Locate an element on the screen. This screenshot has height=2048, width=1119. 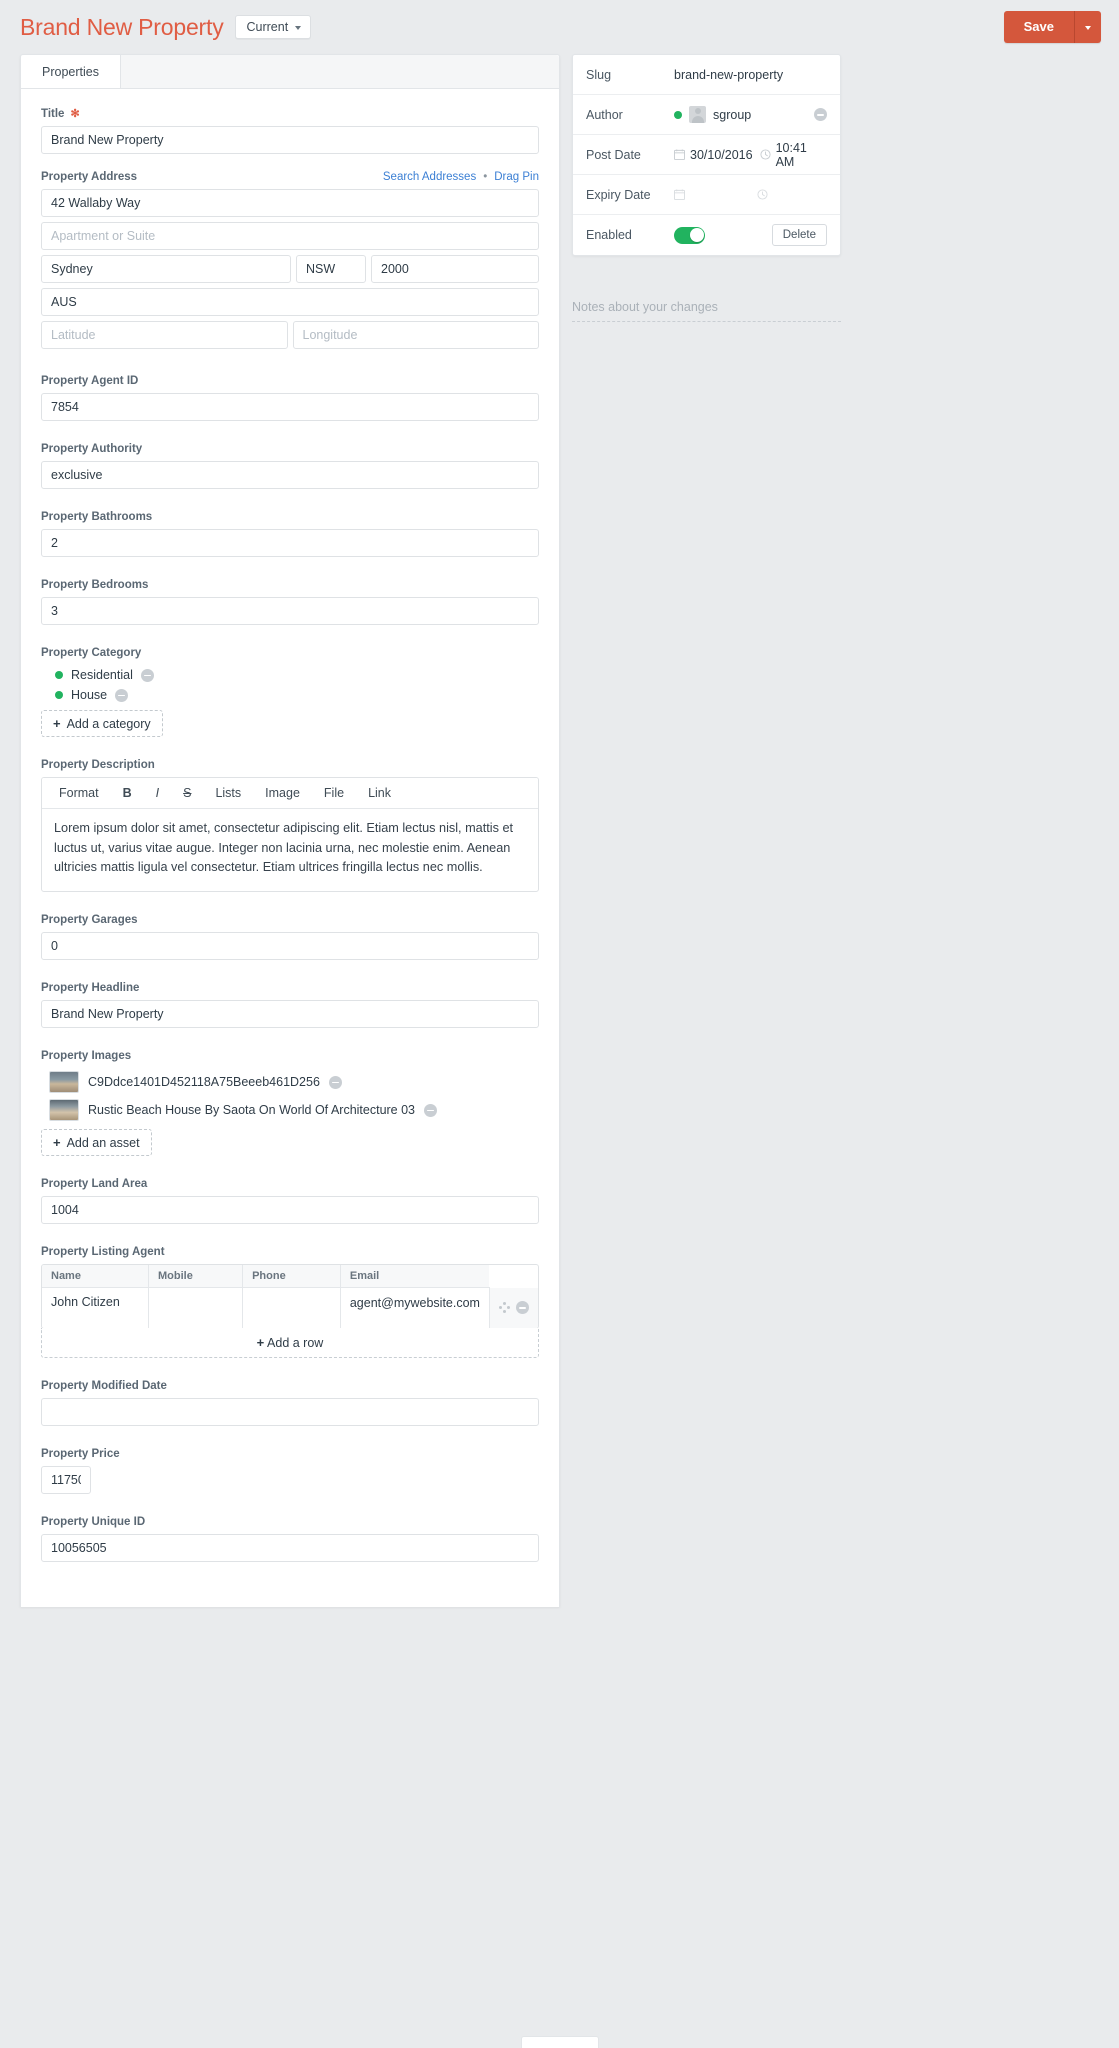
editor-link-button: Link is located at coordinates (379, 793).